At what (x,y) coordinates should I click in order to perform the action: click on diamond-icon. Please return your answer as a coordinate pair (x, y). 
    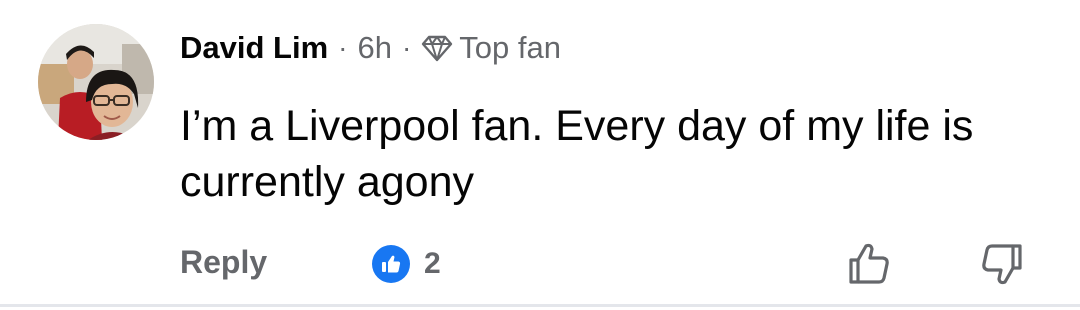
    Looking at the image, I should click on (437, 48).